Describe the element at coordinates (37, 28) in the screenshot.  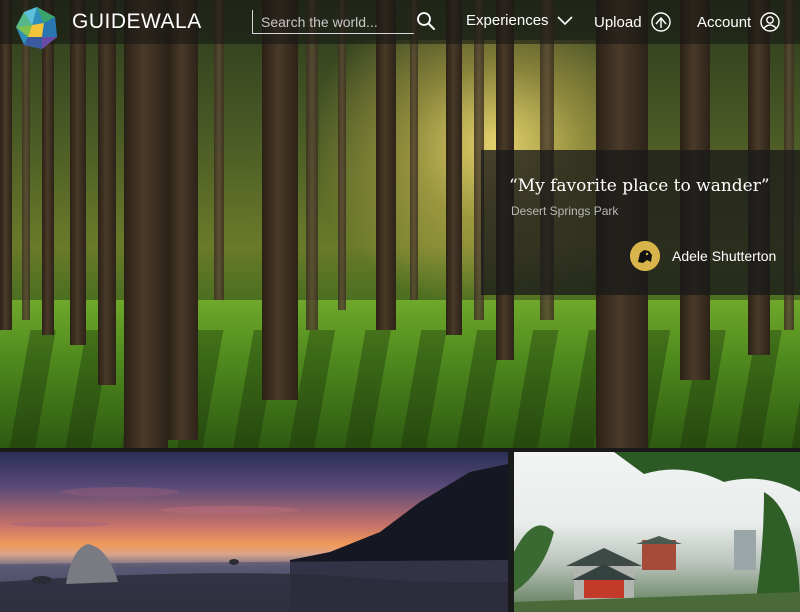
I see `geodesic-globe-icon` at that location.